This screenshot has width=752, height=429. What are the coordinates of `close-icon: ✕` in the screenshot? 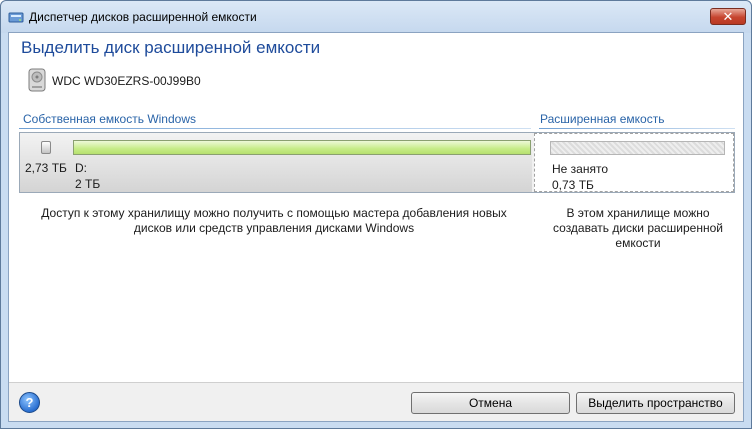 It's located at (728, 16).